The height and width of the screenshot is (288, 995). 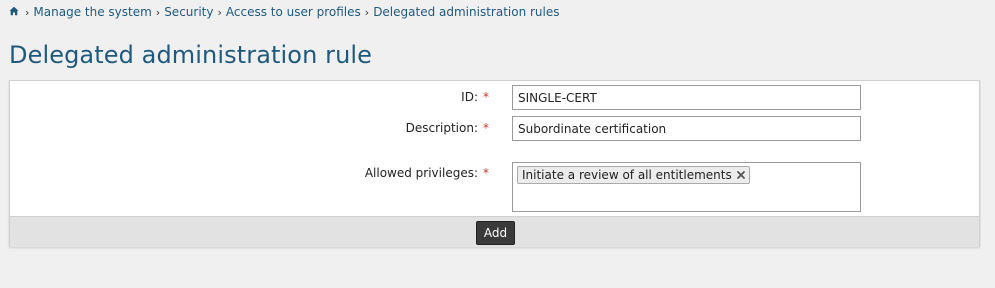 I want to click on privilege-tag-label: Initiate a review of all entitlements, so click(x=627, y=175).